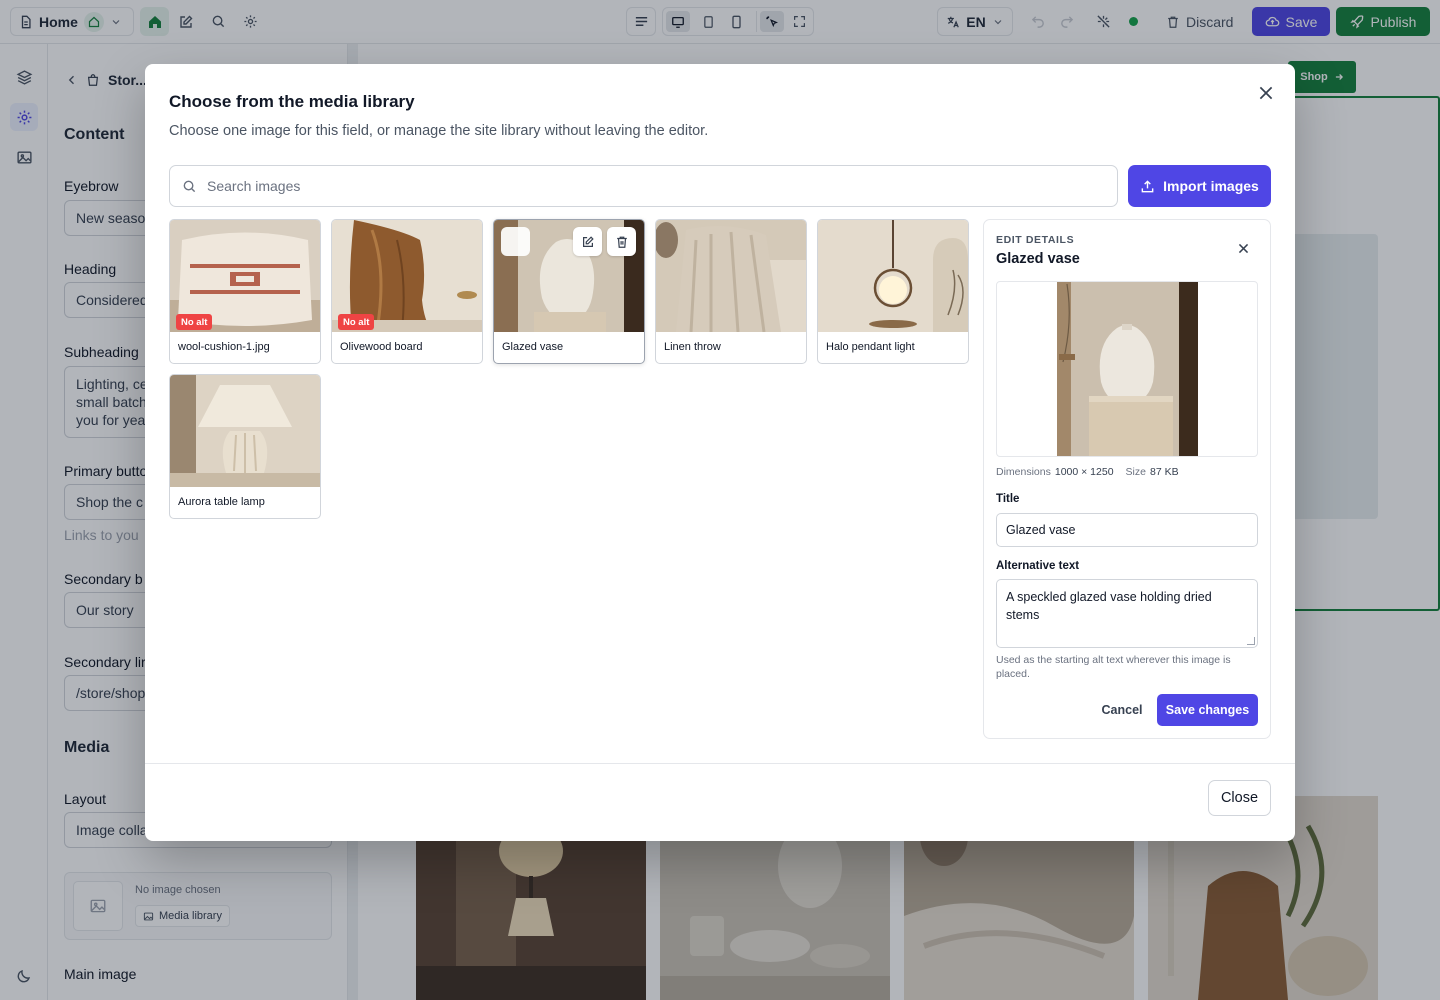  Describe the element at coordinates (647, 186) in the screenshot. I see `search-input` at that location.